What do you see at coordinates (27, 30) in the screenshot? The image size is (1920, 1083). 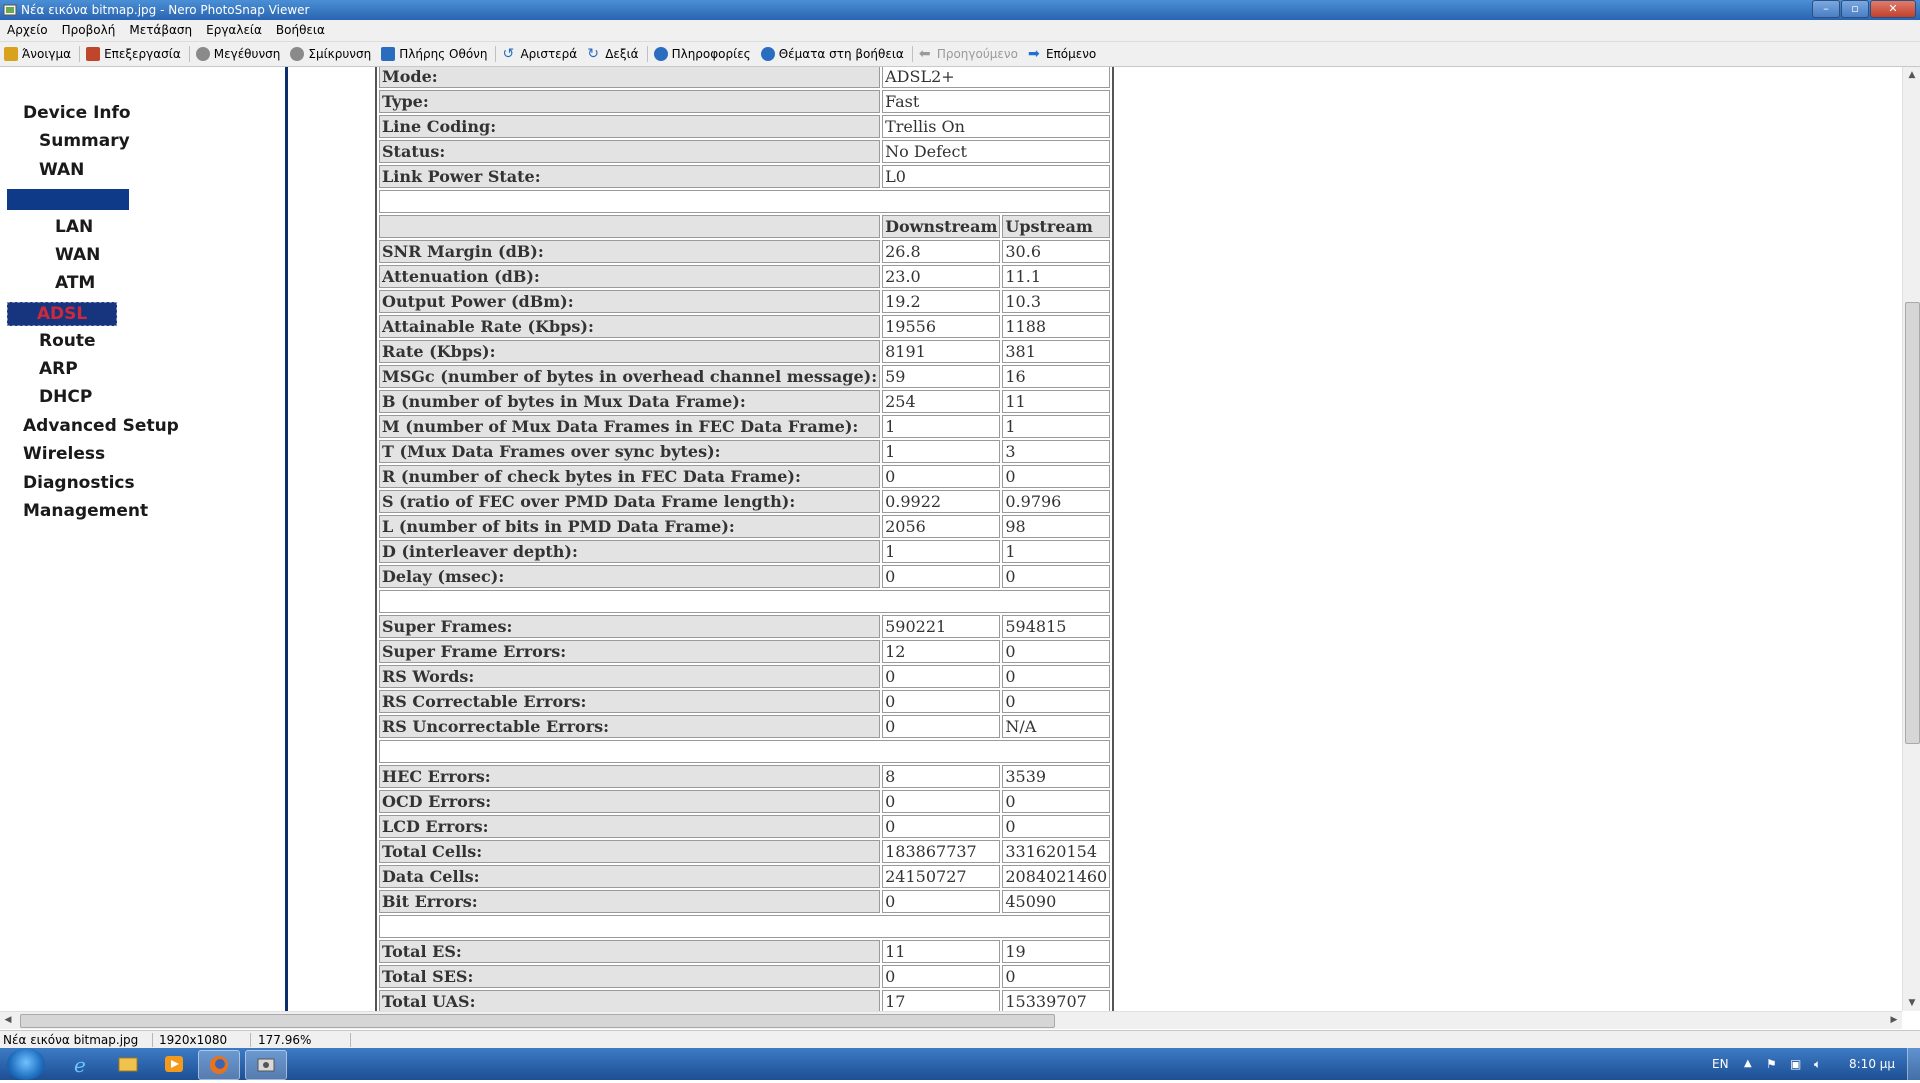 I see `menu-file: Αρχείο` at bounding box center [27, 30].